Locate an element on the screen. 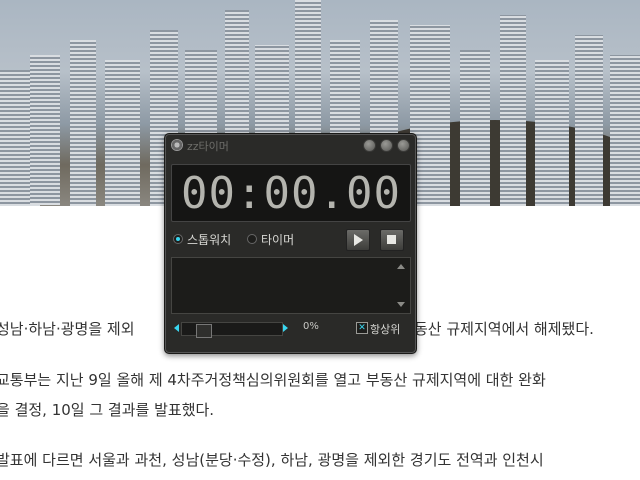 Image resolution: width=640 pixels, height=480 pixels. timer-radio is located at coordinates (252, 239).